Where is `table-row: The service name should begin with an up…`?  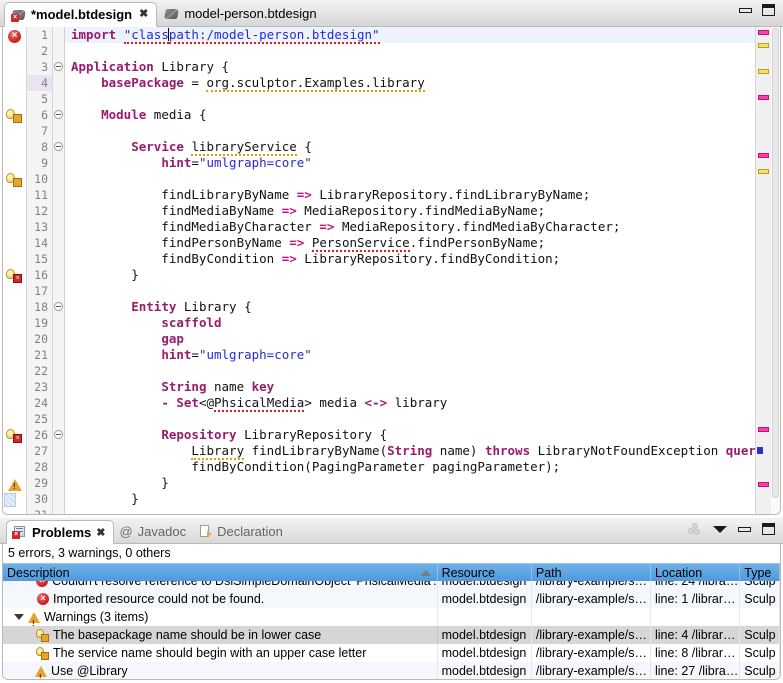 table-row: The service name should begin with an up… is located at coordinates (391, 653).